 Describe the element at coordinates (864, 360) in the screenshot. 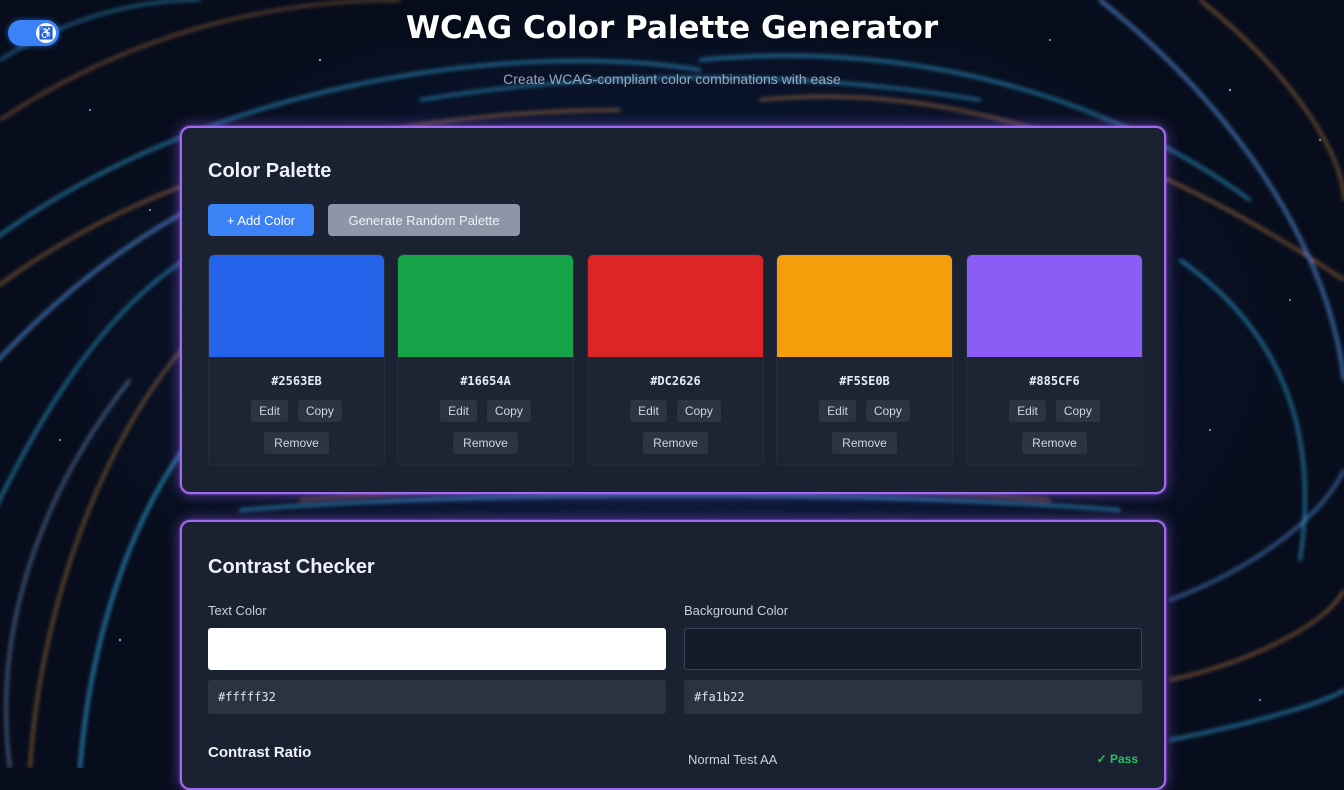

I see `color-swatch-card: #F5SE0B Edit Copy Remove` at that location.